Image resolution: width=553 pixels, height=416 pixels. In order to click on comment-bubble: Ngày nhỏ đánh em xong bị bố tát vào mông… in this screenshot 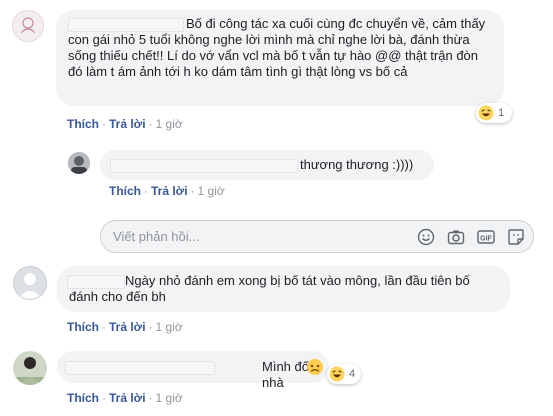, I will do `click(283, 289)`.